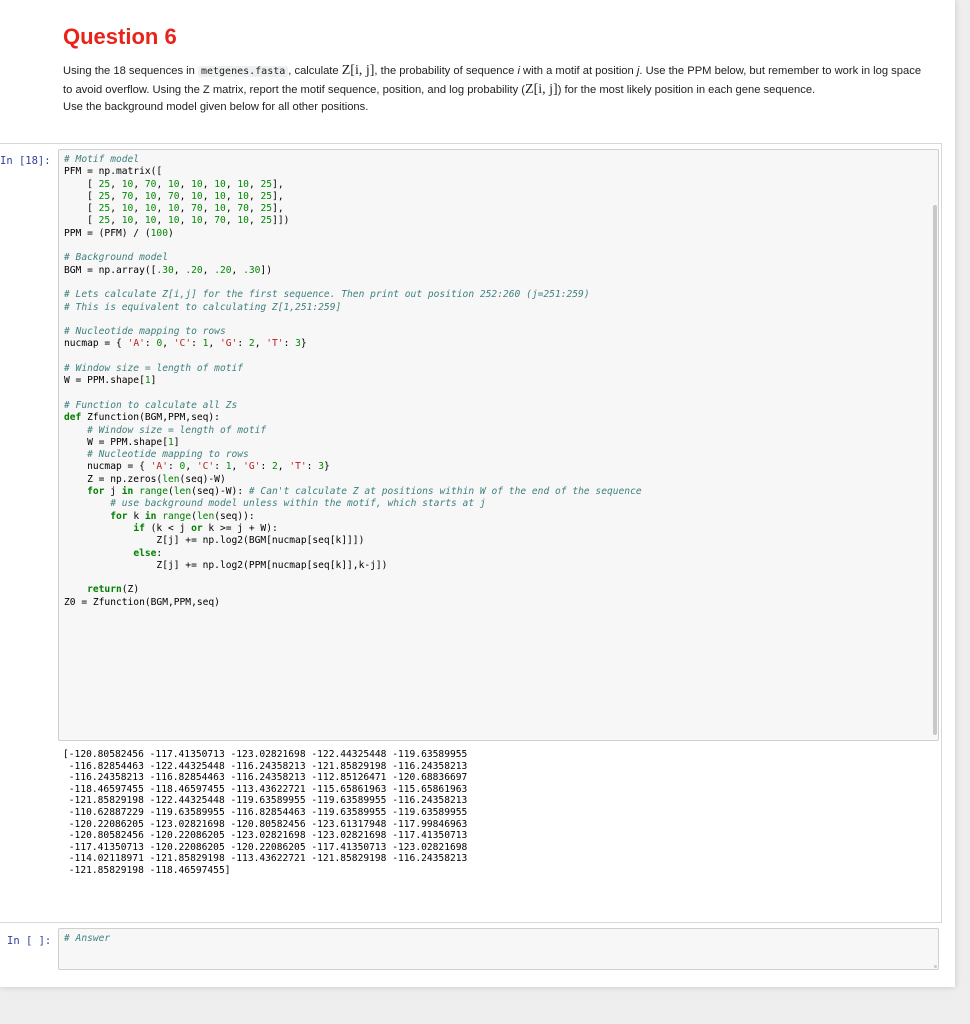 The height and width of the screenshot is (1024, 970). What do you see at coordinates (168, 270) in the screenshot?
I see `code-line: BGM = np.array([.30, .20, .20, .30])` at bounding box center [168, 270].